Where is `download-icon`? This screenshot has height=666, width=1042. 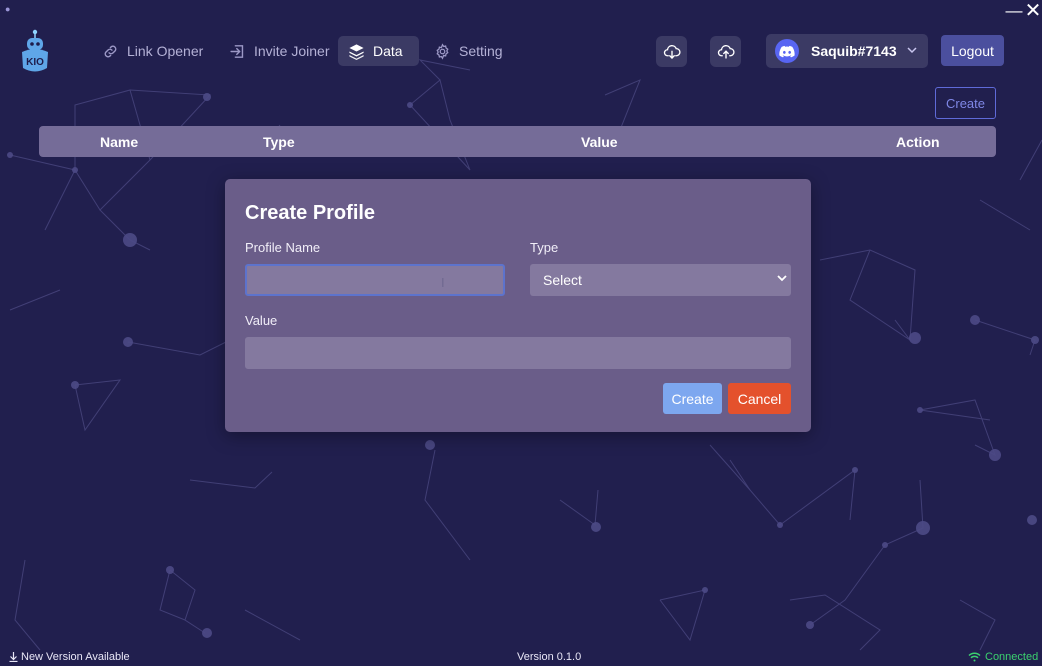 download-icon is located at coordinates (13, 657).